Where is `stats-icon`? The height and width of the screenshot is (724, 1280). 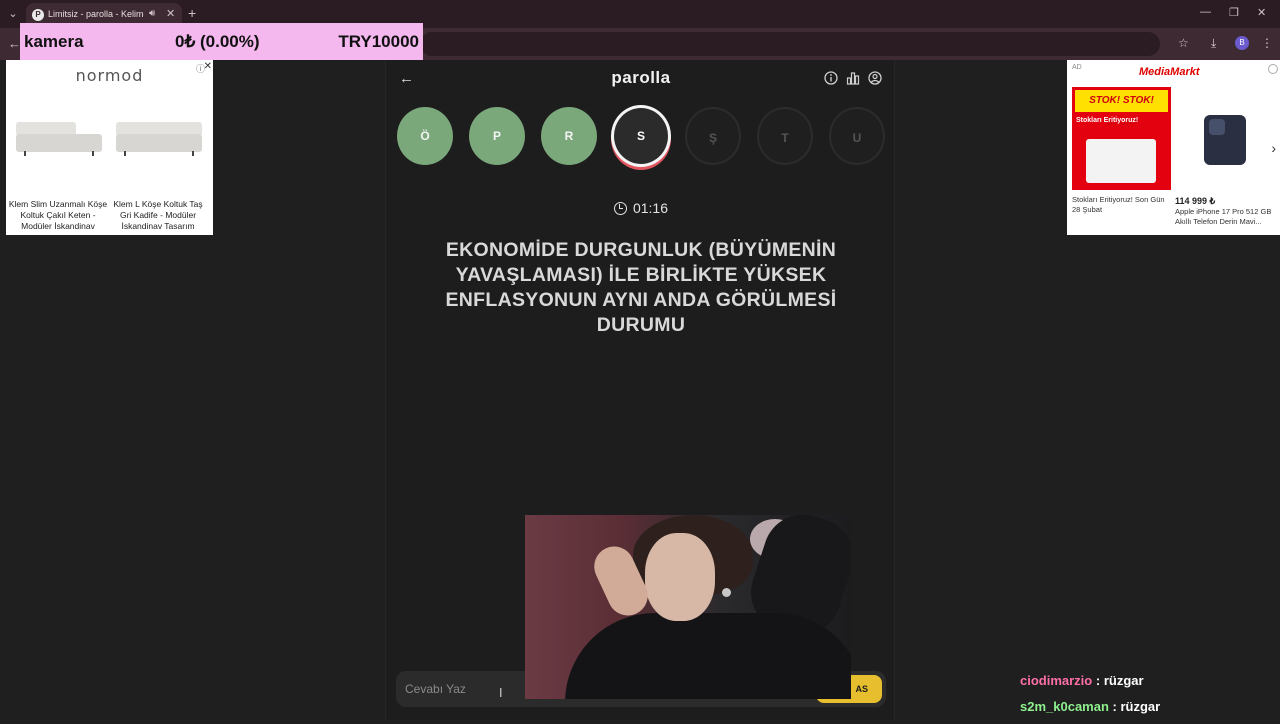
stats-icon is located at coordinates (853, 78).